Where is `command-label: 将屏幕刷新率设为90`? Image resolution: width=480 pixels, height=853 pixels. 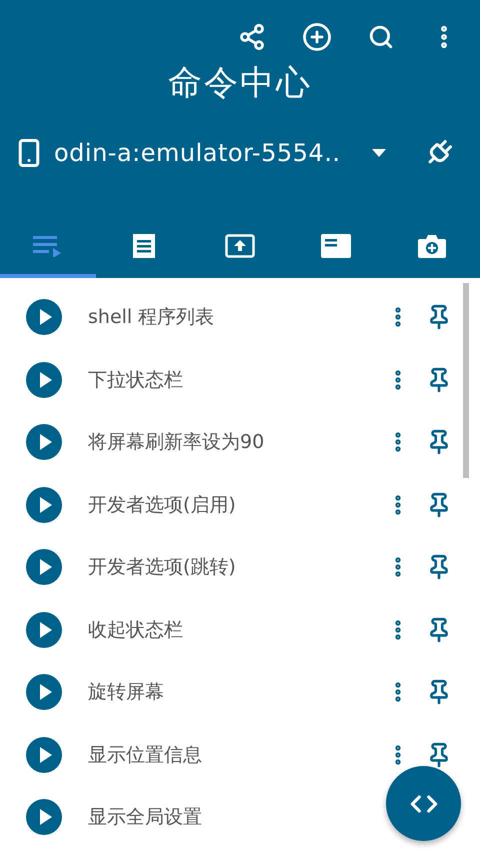 command-label: 将屏幕刷新率设为90 is located at coordinates (176, 442).